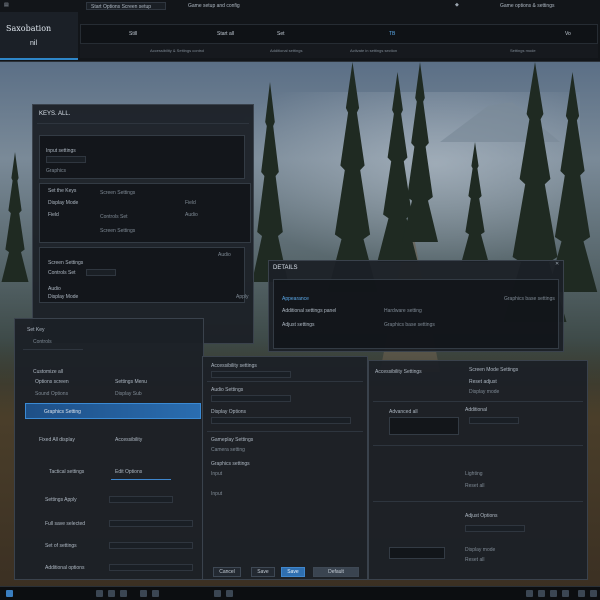 This screenshot has width=600, height=600. Describe the element at coordinates (568, 34) in the screenshot. I see `tab-5: Vo` at that location.